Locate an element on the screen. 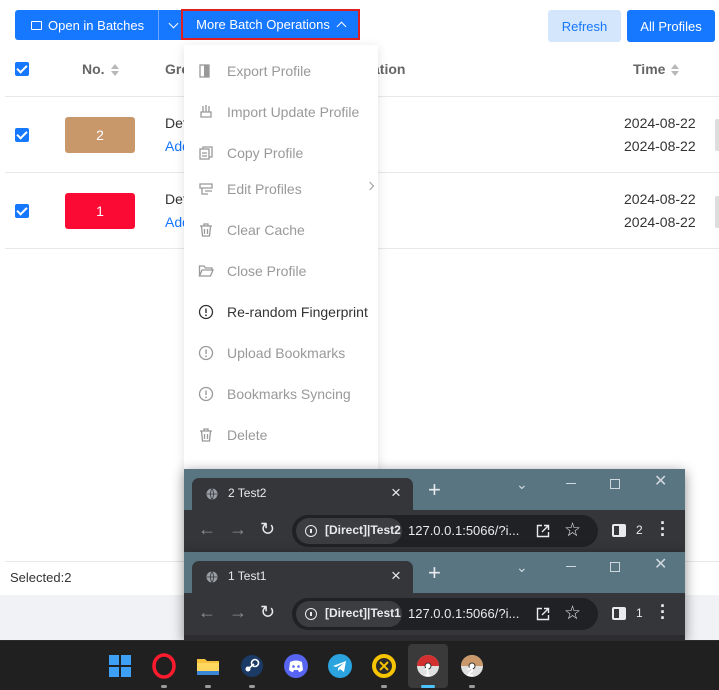 Image resolution: width=719 pixels, height=690 pixels. discord-icon is located at coordinates (296, 666).